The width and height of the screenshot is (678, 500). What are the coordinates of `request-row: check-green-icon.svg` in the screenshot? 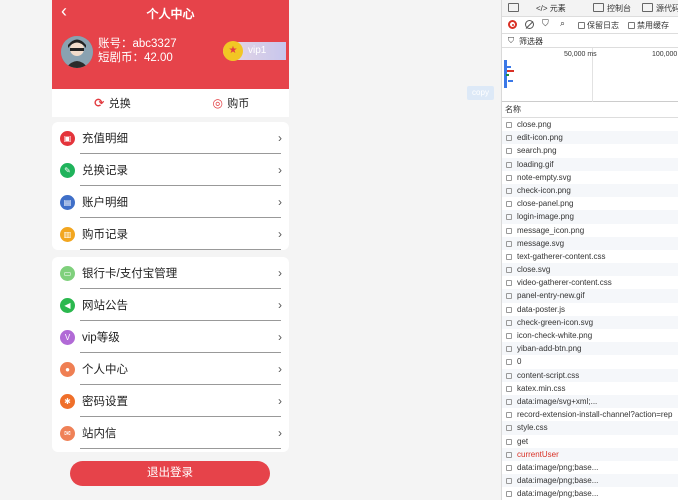 It's located at (590, 322).